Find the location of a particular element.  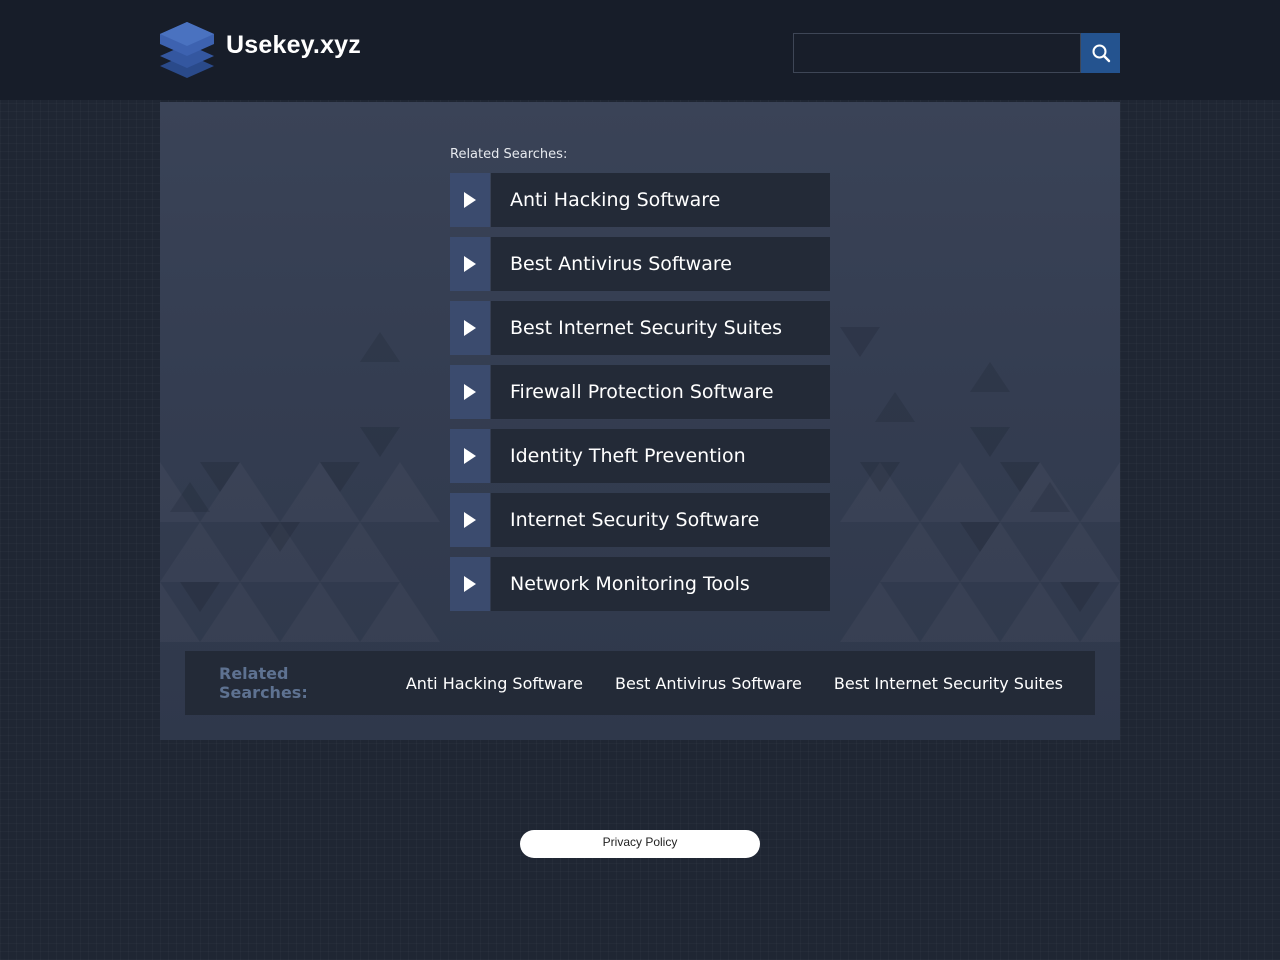

search-icon is located at coordinates (1101, 53).